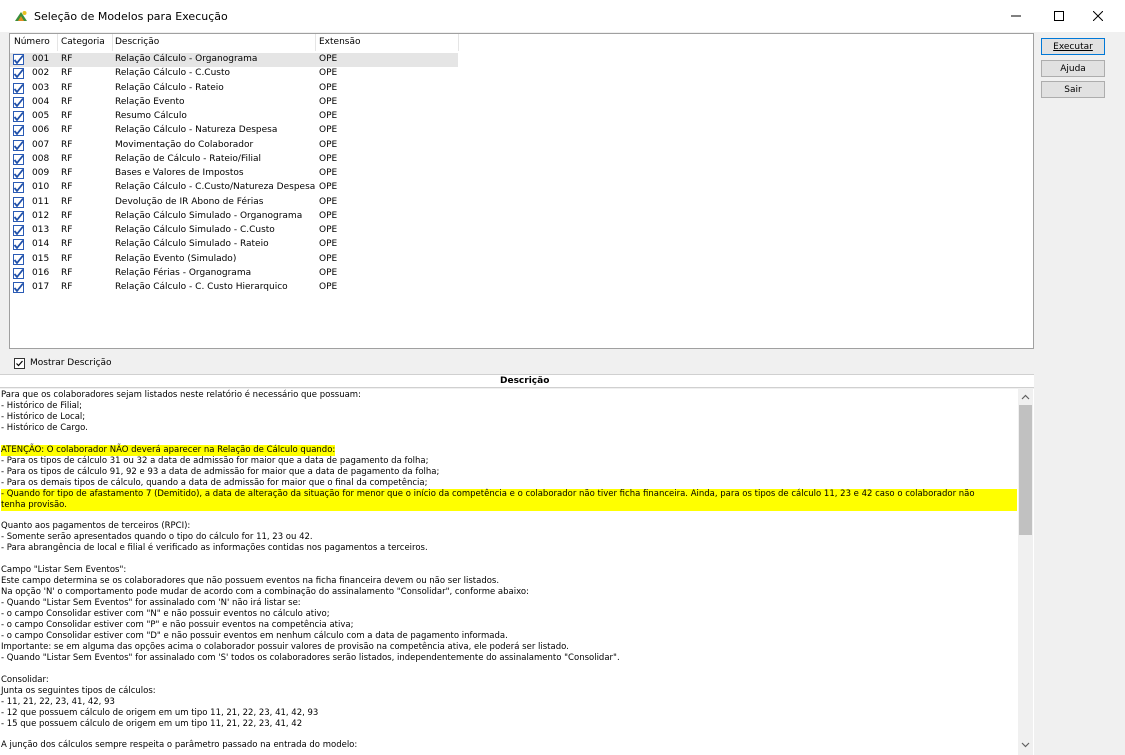 Image resolution: width=1125 pixels, height=755 pixels. What do you see at coordinates (234, 89) in the screenshot?
I see `table-row: 003 RF Relação Cálculo - Rateio OPE` at bounding box center [234, 89].